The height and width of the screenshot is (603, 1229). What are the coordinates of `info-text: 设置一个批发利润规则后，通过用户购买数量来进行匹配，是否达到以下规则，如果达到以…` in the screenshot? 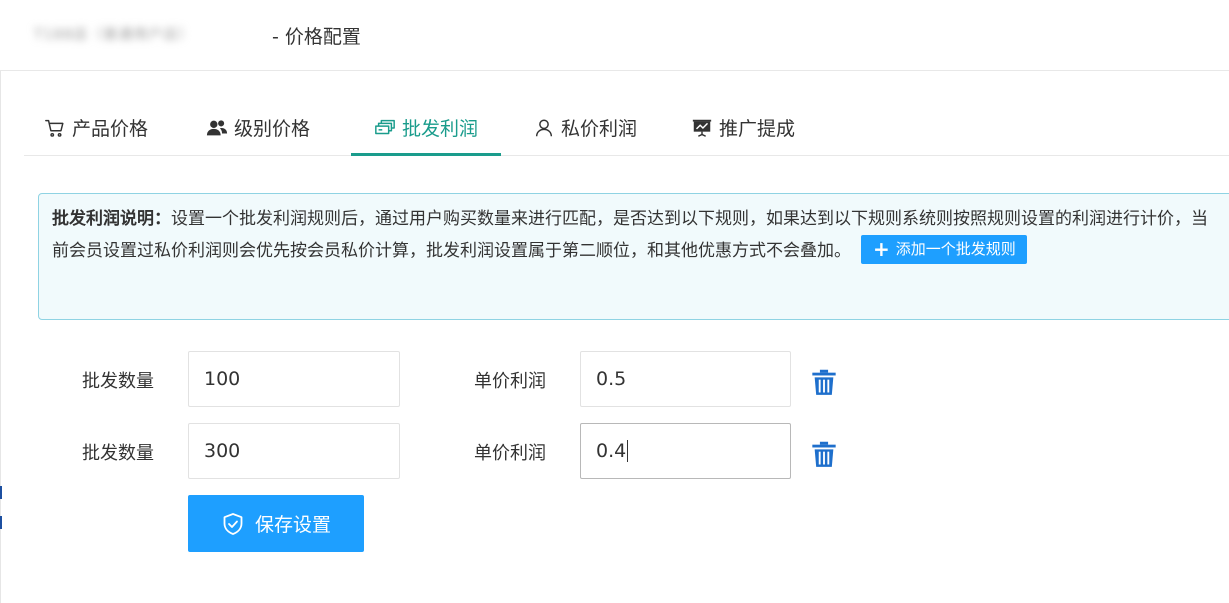 It's located at (630, 235).